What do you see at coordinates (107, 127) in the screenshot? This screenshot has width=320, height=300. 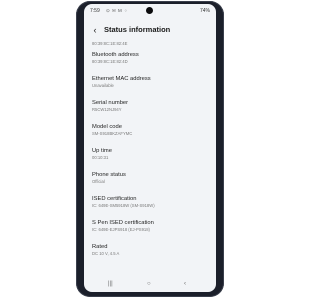 I see `item-label: Model code` at bounding box center [107, 127].